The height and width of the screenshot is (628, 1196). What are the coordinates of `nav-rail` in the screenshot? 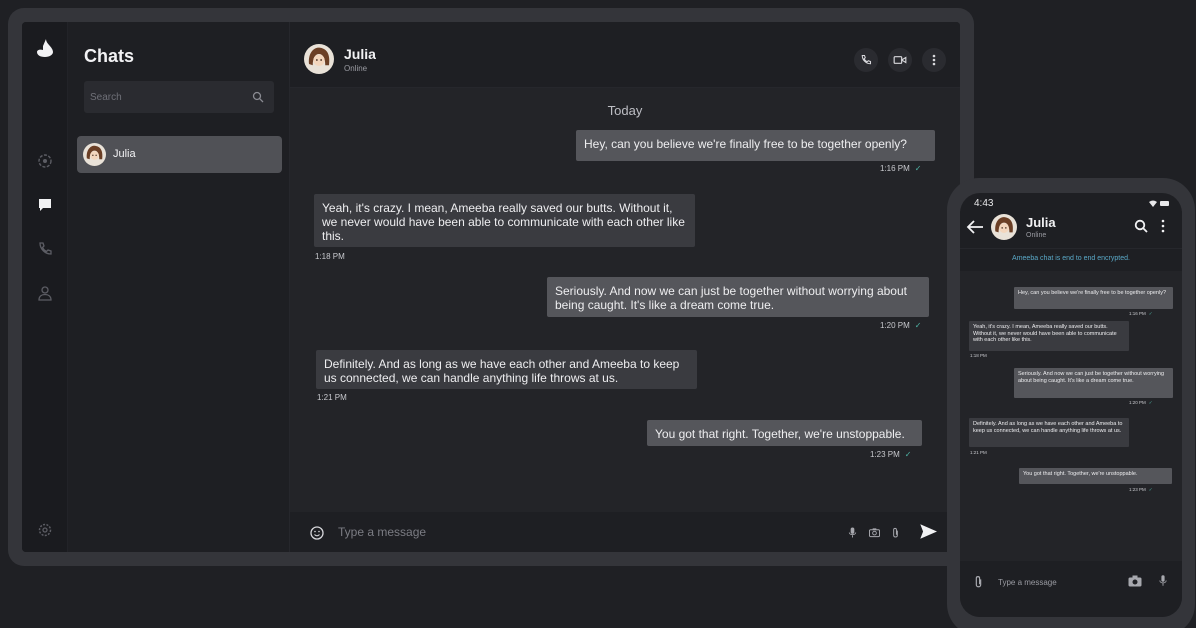 It's located at (45, 287).